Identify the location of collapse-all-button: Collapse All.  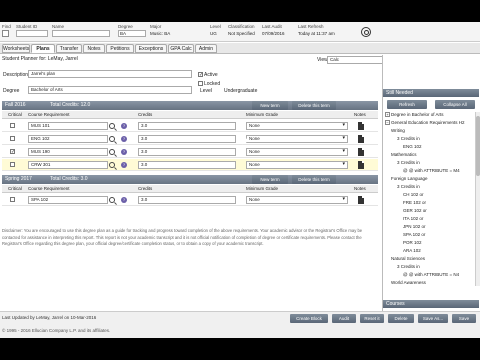
(455, 104).